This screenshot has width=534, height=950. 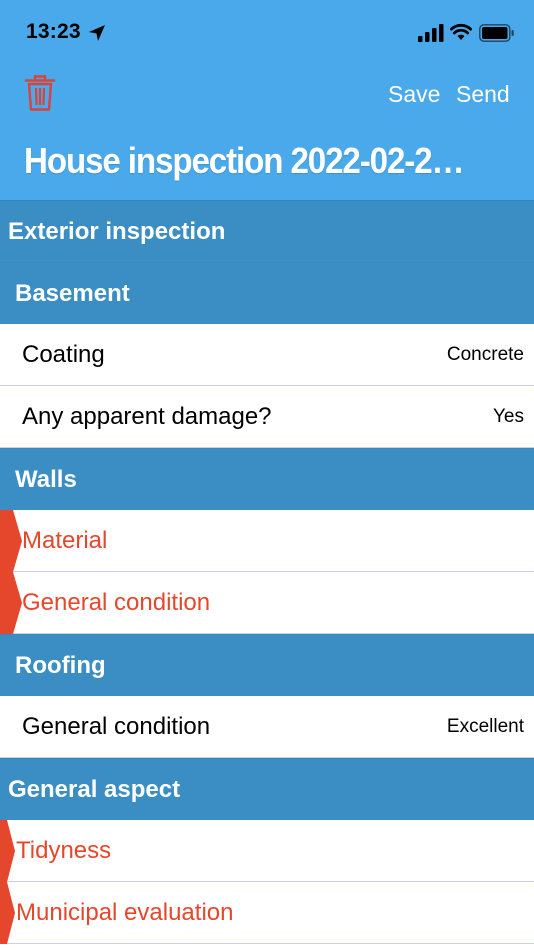 What do you see at coordinates (267, 851) in the screenshot?
I see `list-item-tidyness: Tidyness` at bounding box center [267, 851].